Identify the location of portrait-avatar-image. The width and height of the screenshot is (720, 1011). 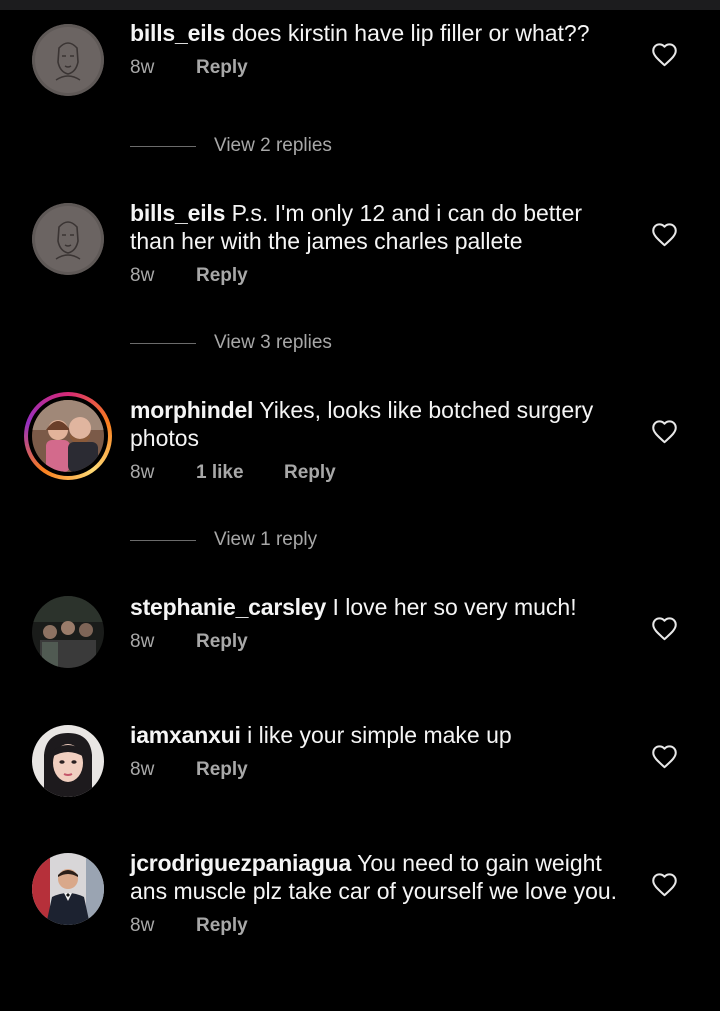
(68, 761).